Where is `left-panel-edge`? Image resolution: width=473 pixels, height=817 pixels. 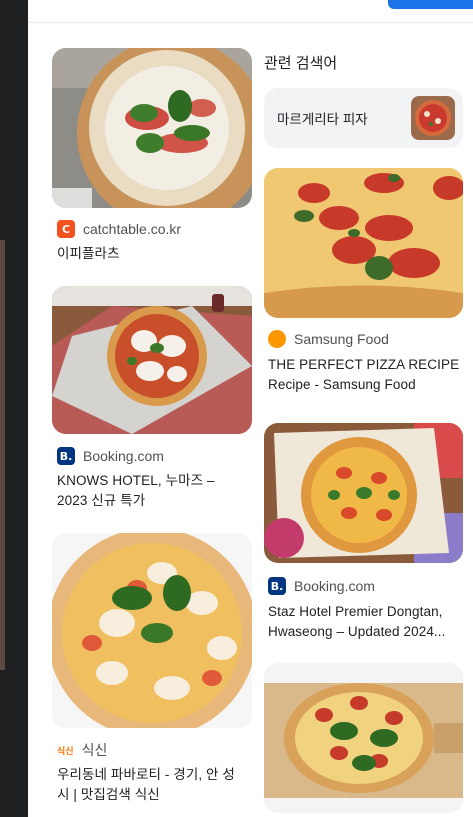 left-panel-edge is located at coordinates (14, 408).